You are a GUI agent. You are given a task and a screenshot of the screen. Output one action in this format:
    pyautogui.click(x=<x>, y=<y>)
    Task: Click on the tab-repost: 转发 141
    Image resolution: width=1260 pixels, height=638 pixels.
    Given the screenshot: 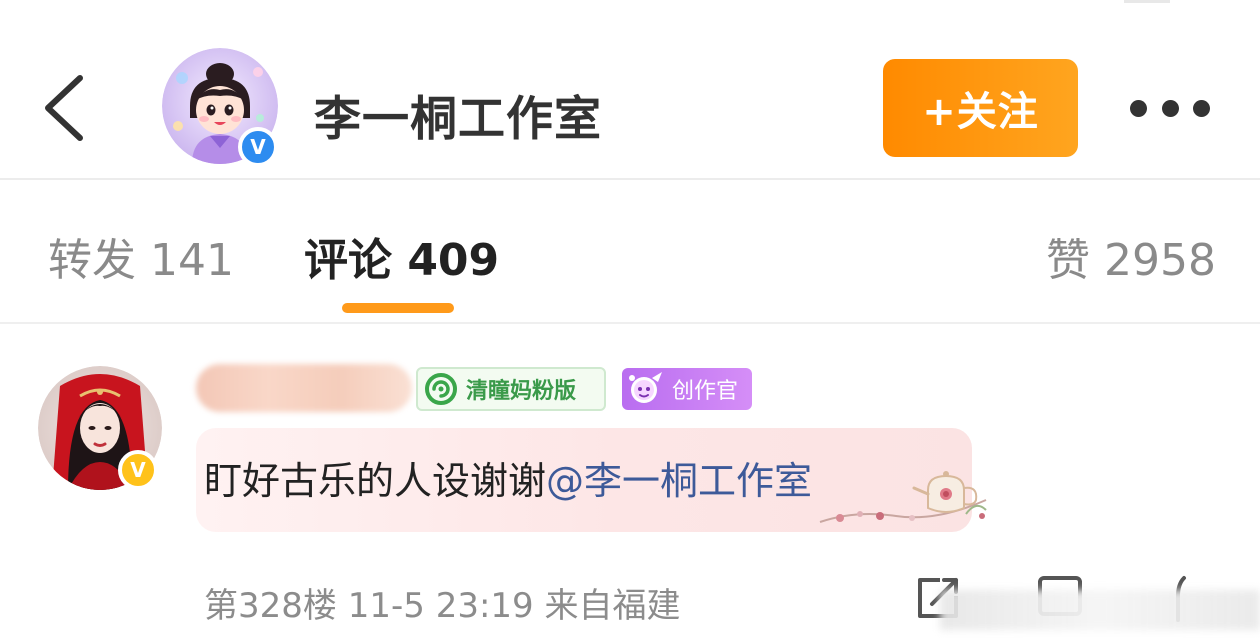 What is the action you would take?
    pyautogui.click(x=141, y=256)
    